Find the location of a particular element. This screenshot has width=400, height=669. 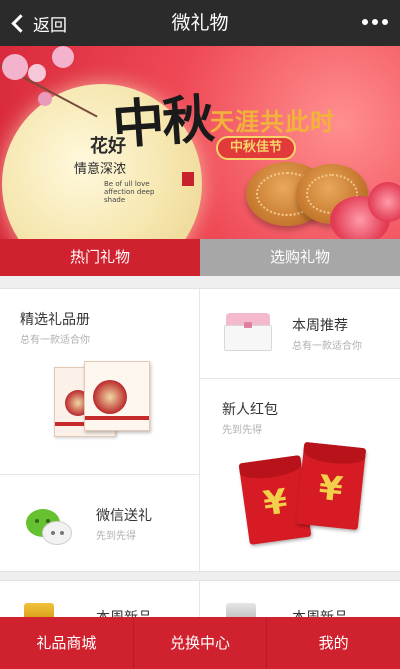

gift-tabs: 热门礼物 选购礼物 is located at coordinates (200, 257).